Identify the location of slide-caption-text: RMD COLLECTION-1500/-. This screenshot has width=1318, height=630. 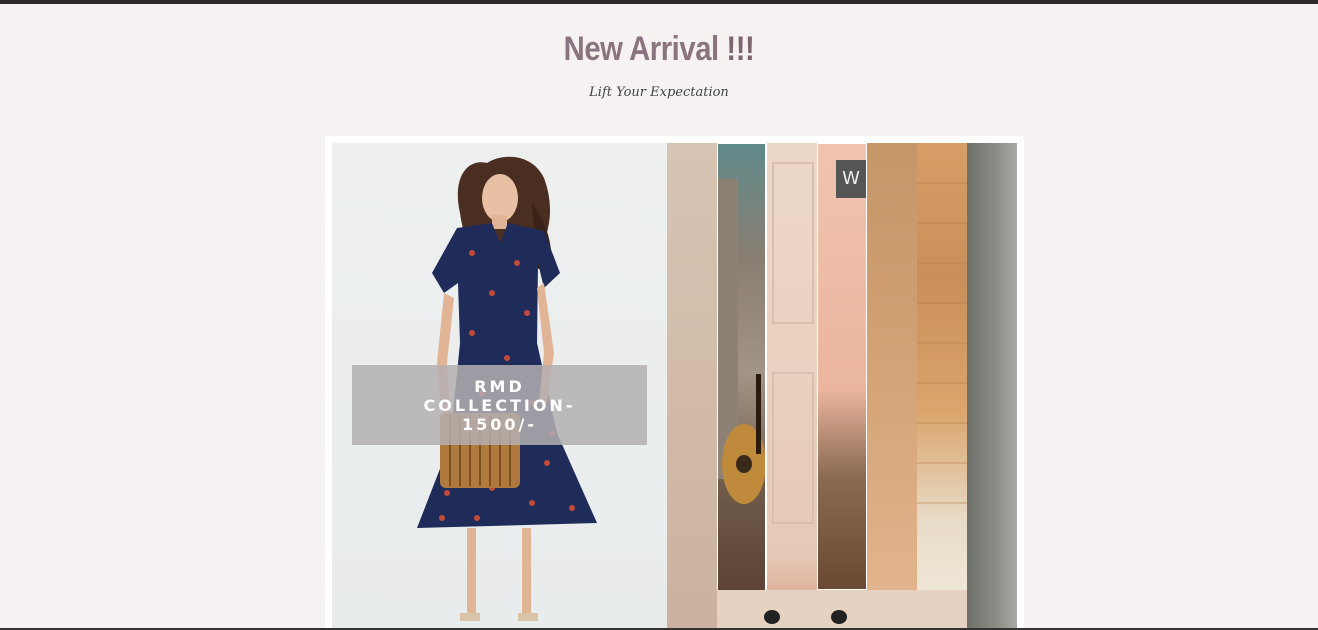
(499, 405).